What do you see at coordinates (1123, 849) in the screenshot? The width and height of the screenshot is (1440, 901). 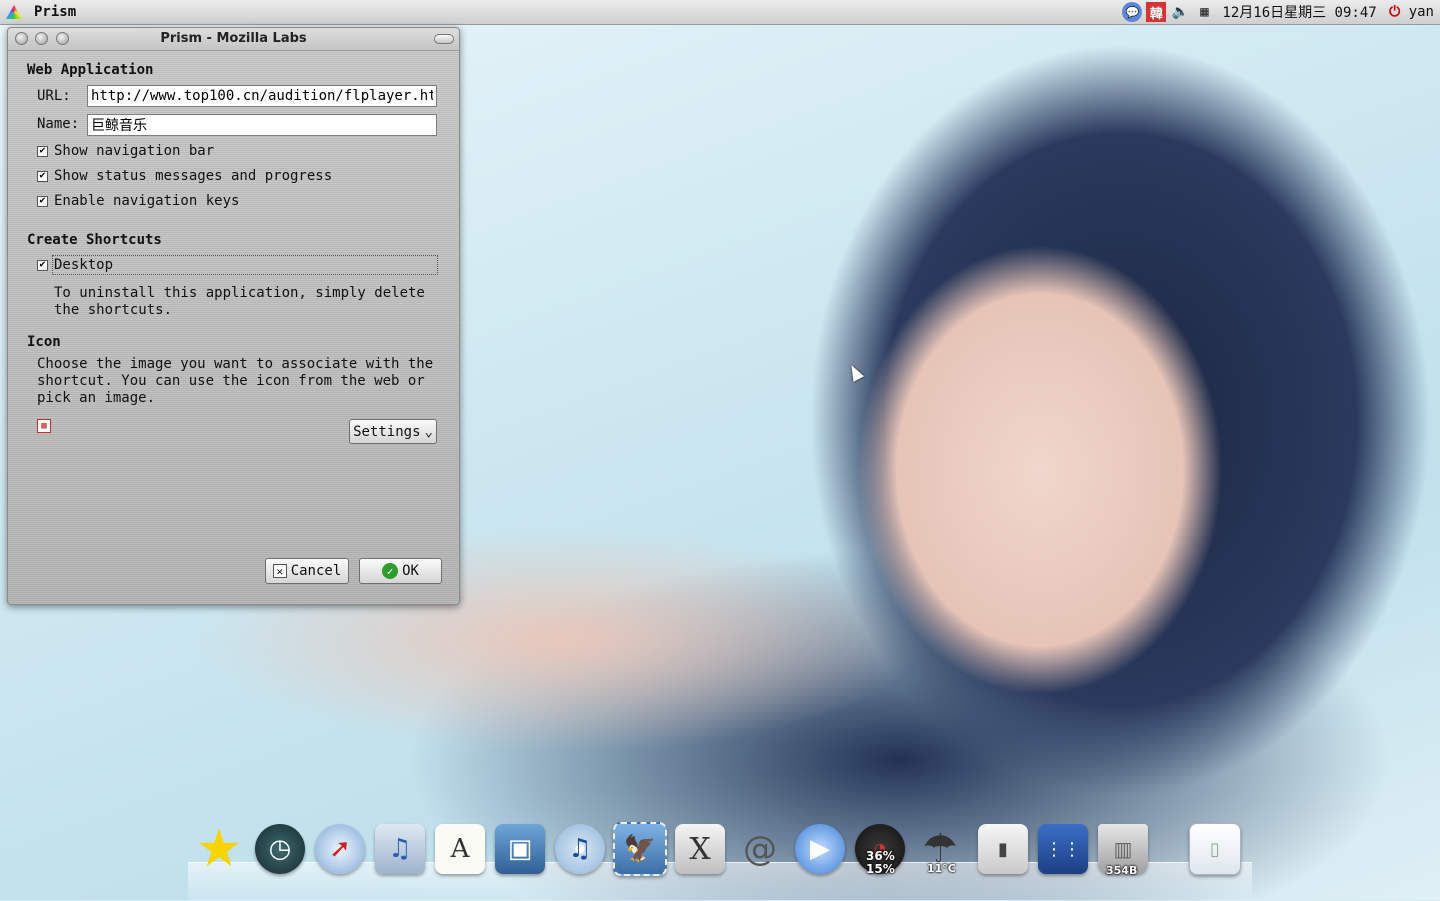 I see `dock-item-trash: ▥ 354B` at bounding box center [1123, 849].